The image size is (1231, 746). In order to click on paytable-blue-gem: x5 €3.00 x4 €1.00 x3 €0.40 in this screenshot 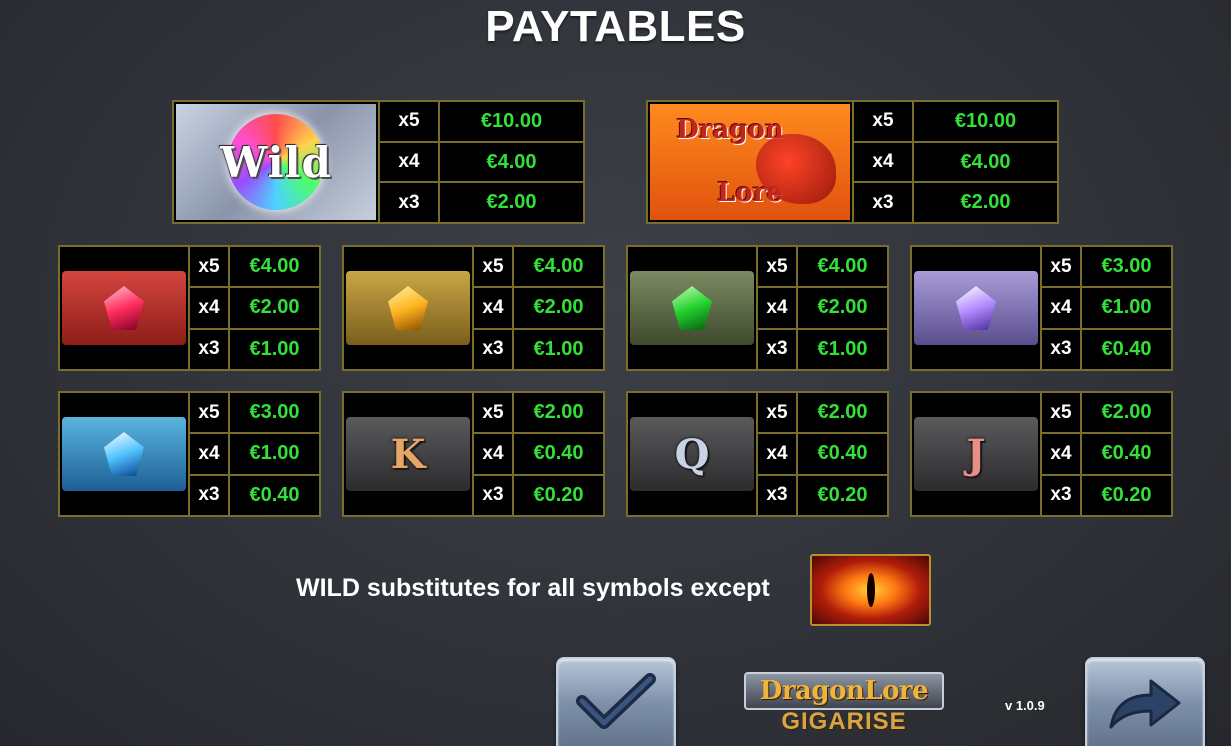, I will do `click(189, 454)`.